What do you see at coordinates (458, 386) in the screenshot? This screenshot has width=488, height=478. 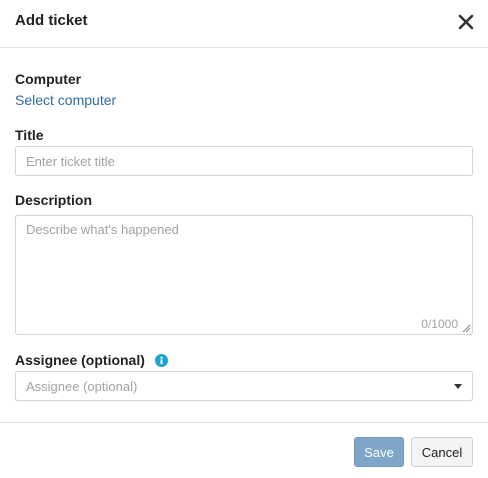 I see `chevron-down-icon` at bounding box center [458, 386].